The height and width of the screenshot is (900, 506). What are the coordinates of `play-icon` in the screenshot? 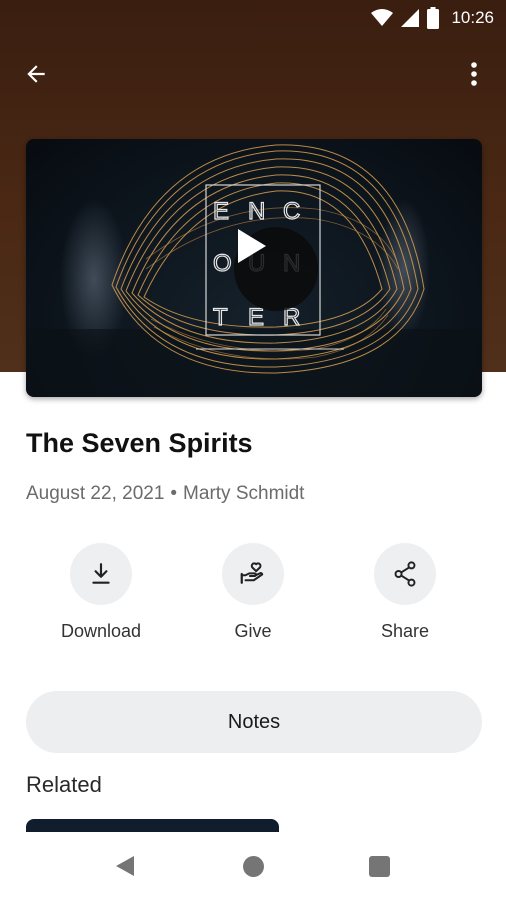 It's located at (252, 246).